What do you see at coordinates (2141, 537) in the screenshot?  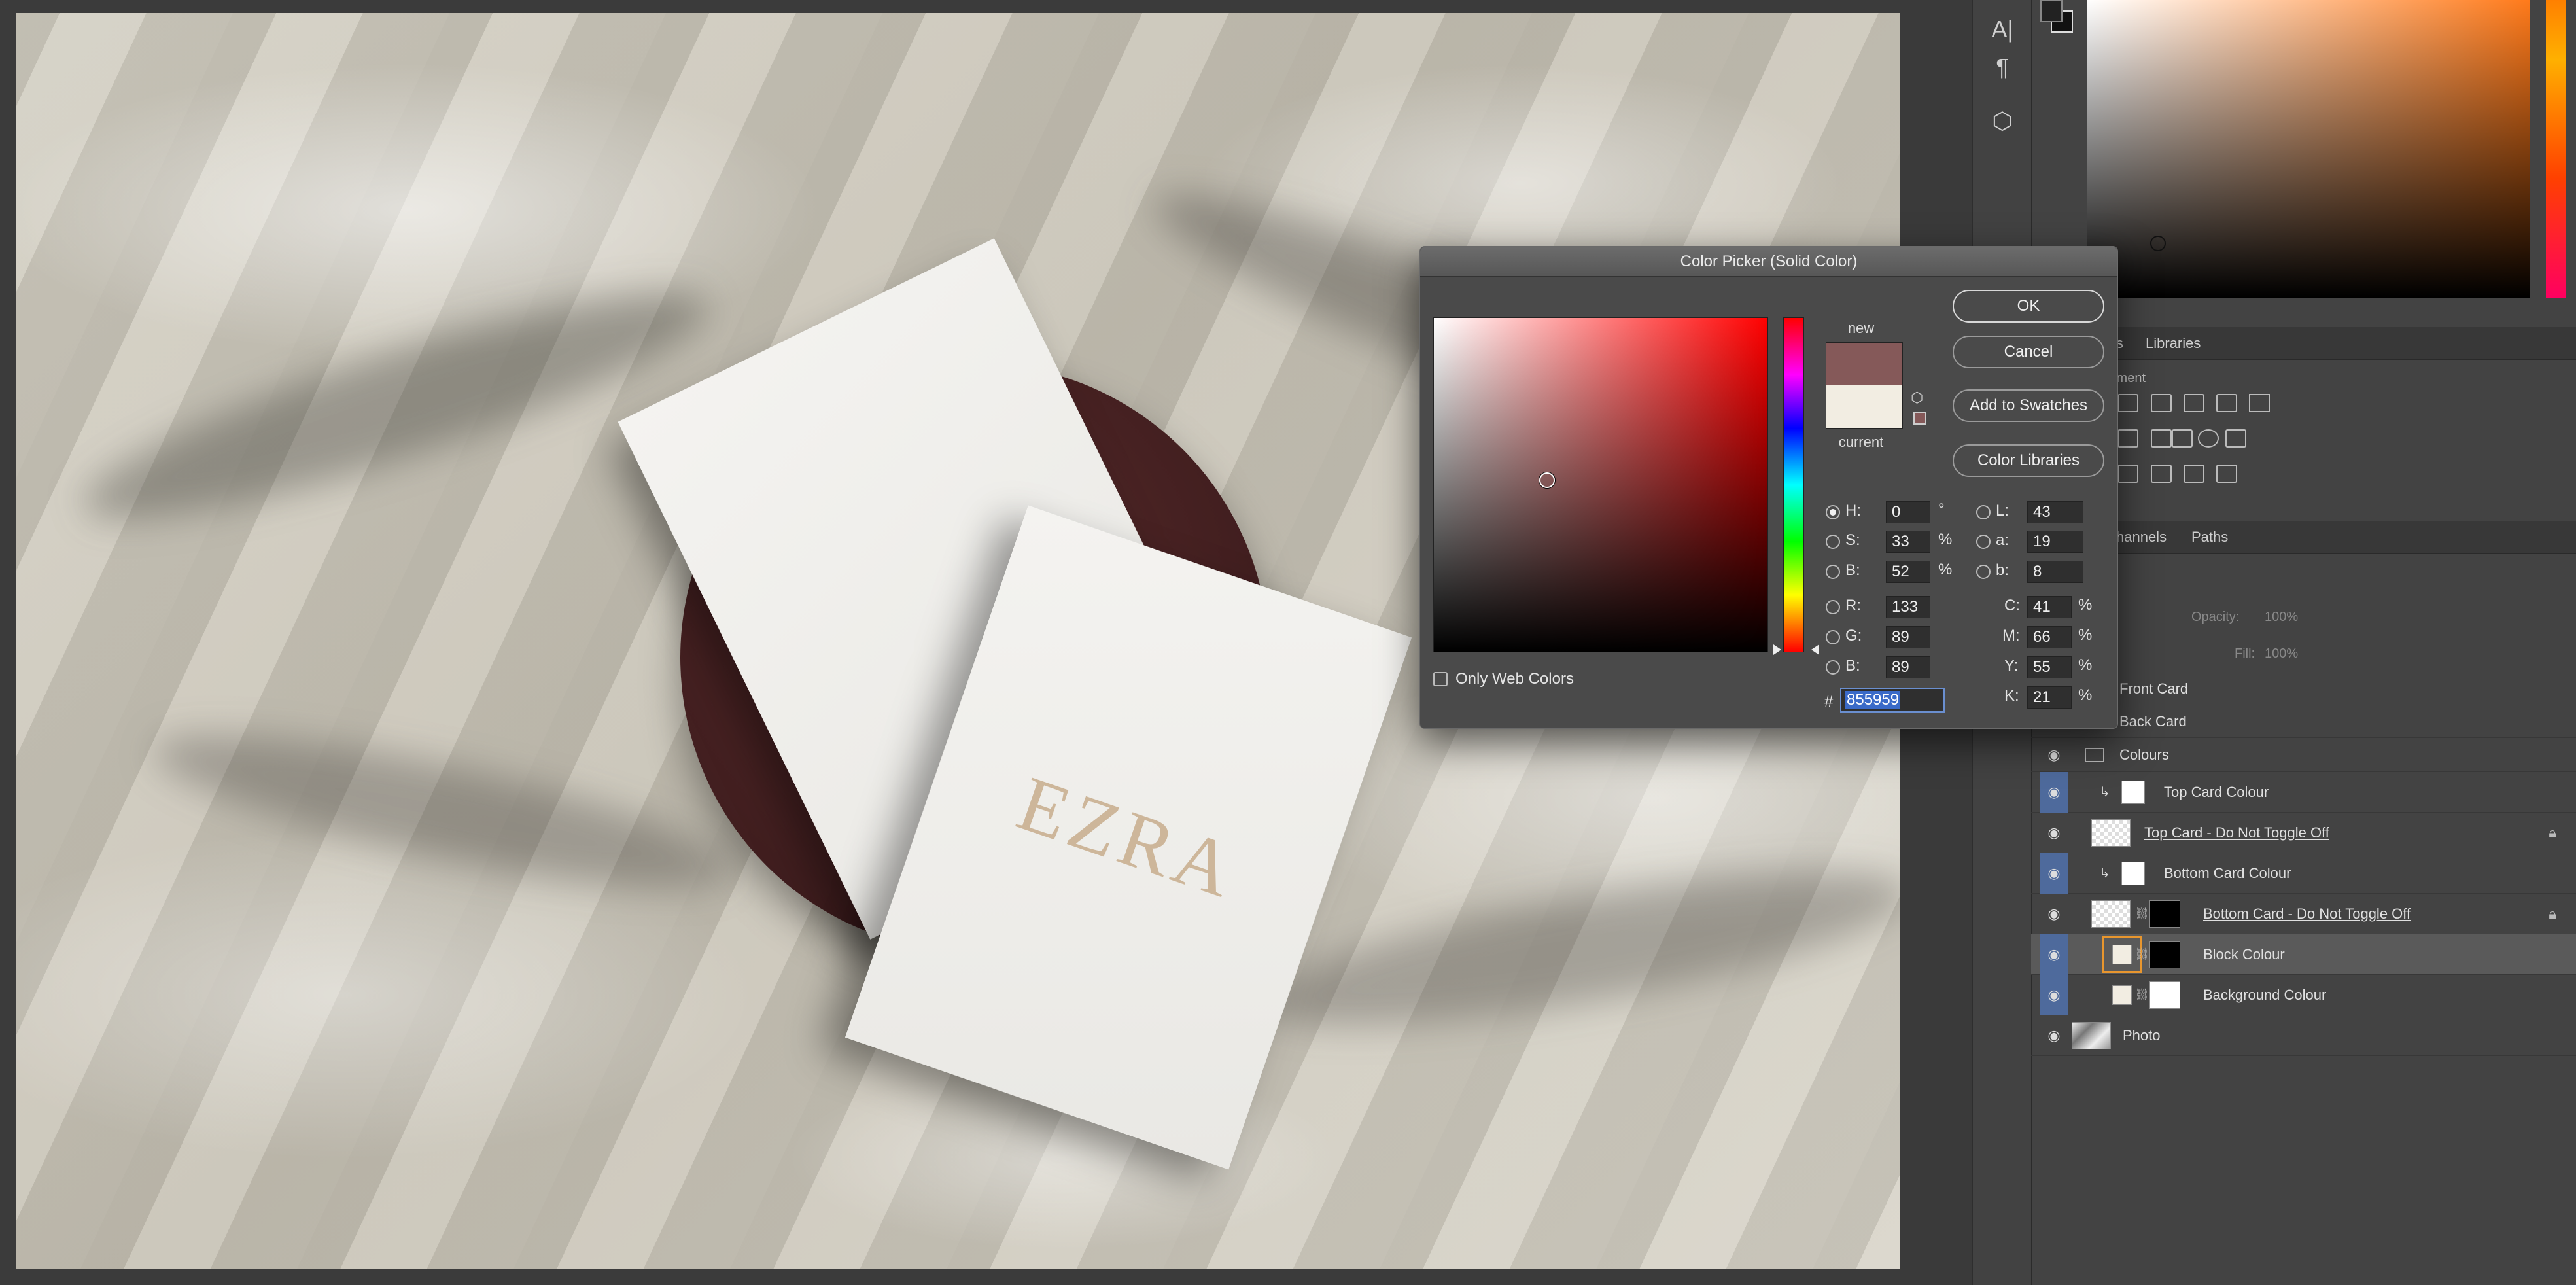 I see `tab-channels: hannels` at bounding box center [2141, 537].